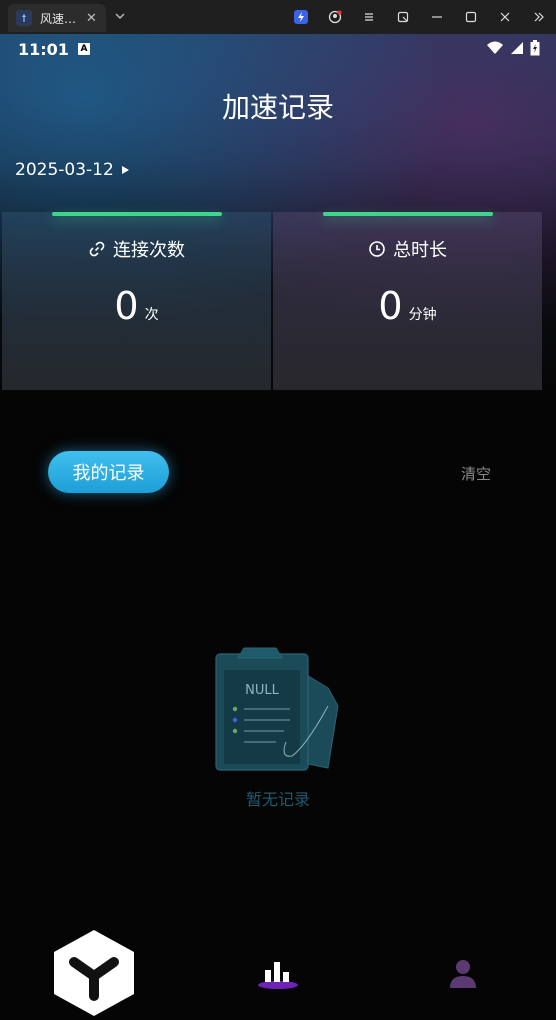  I want to click on signal-icon, so click(517, 48).